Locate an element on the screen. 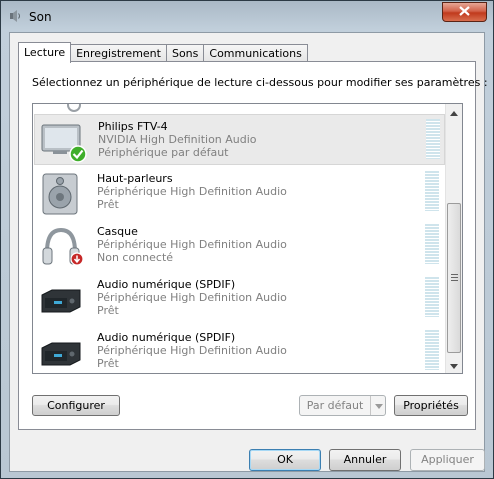 This screenshot has height=479, width=494. cancel-button: Annuler is located at coordinates (365, 460).